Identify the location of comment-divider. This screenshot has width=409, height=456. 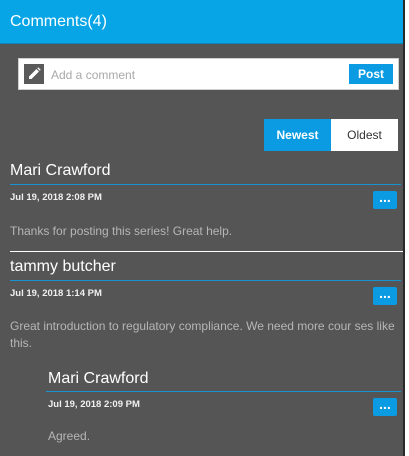
(206, 251).